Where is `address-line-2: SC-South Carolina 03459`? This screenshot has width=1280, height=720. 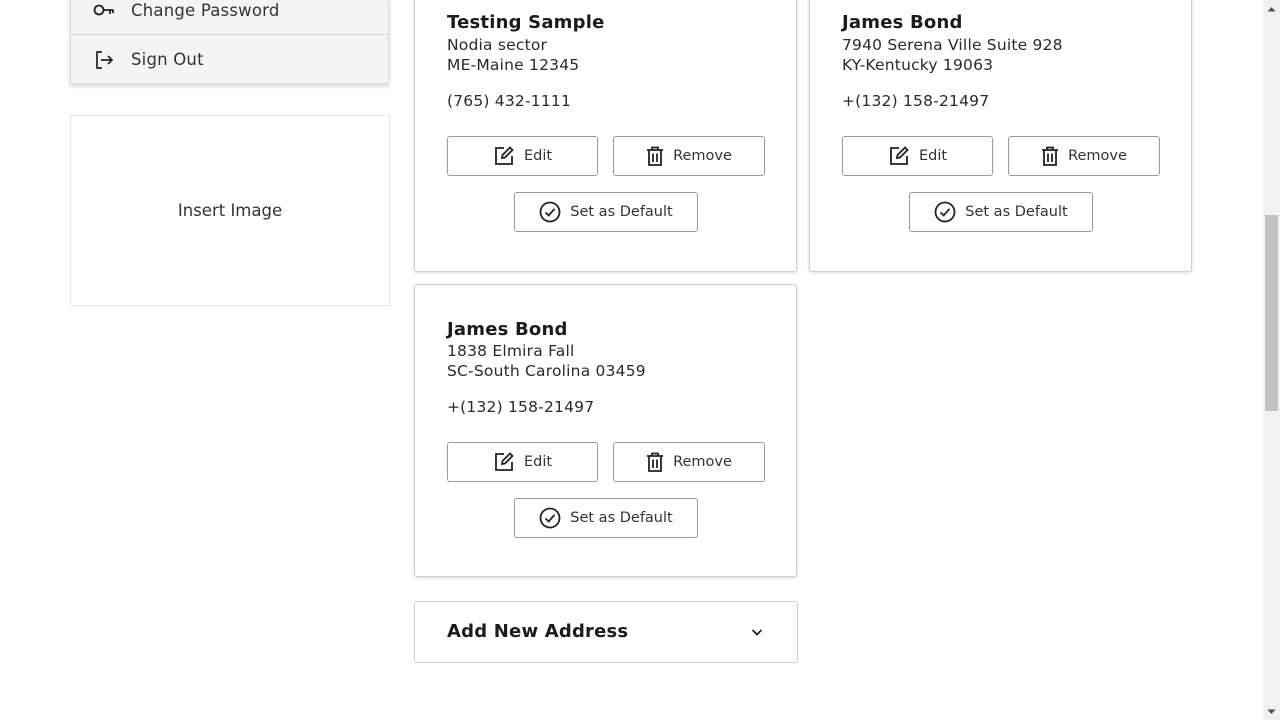
address-line-2: SC-South Carolina 03459 is located at coordinates (546, 371).